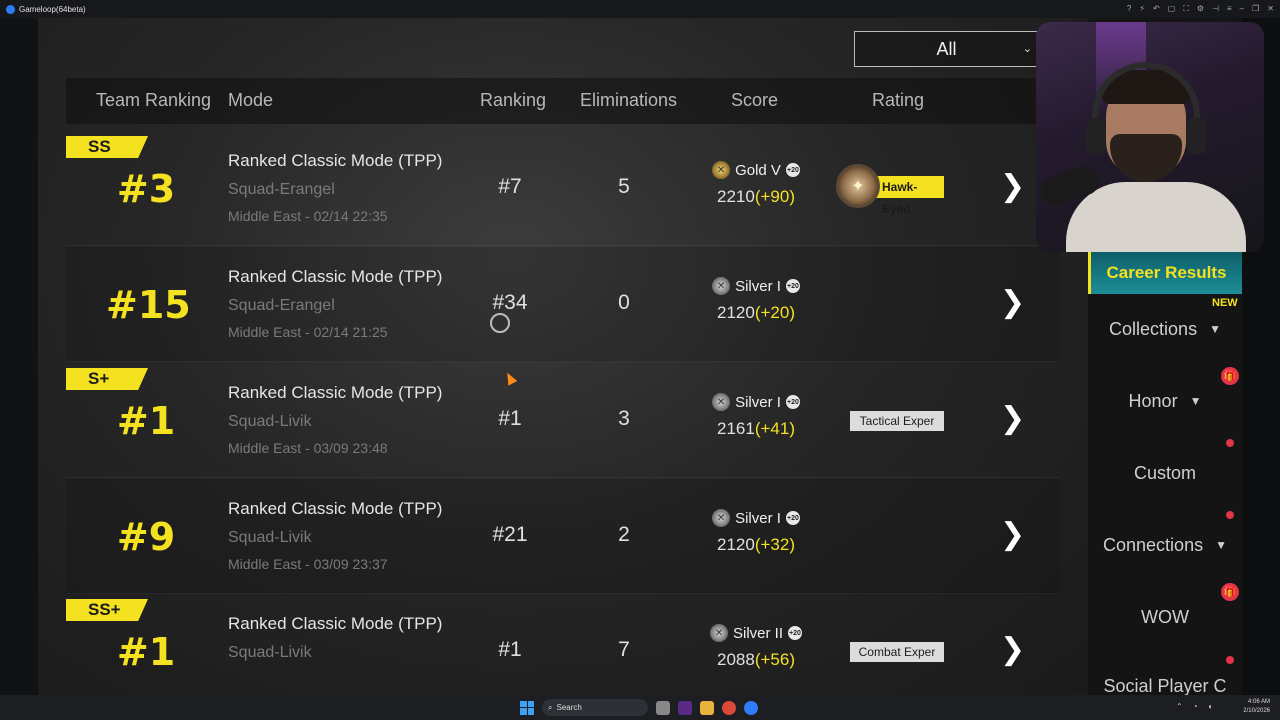  What do you see at coordinates (751, 707) in the screenshot?
I see `gameloop-taskbar-icon` at bounding box center [751, 707].